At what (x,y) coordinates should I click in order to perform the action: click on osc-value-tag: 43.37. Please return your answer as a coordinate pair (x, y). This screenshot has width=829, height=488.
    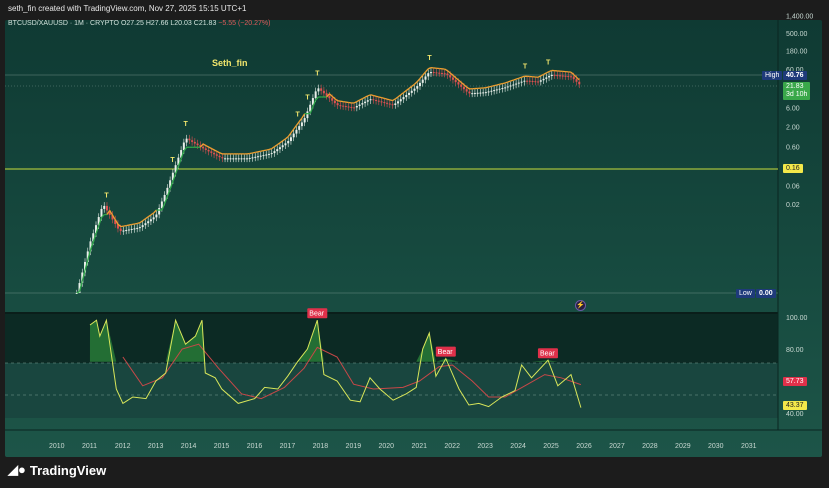
    Looking at the image, I should click on (795, 405).